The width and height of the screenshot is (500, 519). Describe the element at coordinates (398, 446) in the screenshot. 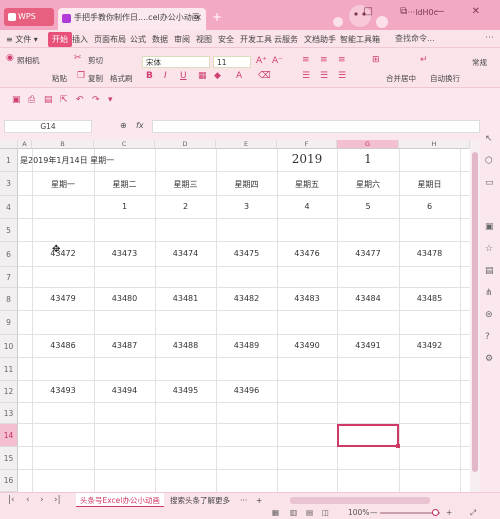

I see `fill-handle` at that location.